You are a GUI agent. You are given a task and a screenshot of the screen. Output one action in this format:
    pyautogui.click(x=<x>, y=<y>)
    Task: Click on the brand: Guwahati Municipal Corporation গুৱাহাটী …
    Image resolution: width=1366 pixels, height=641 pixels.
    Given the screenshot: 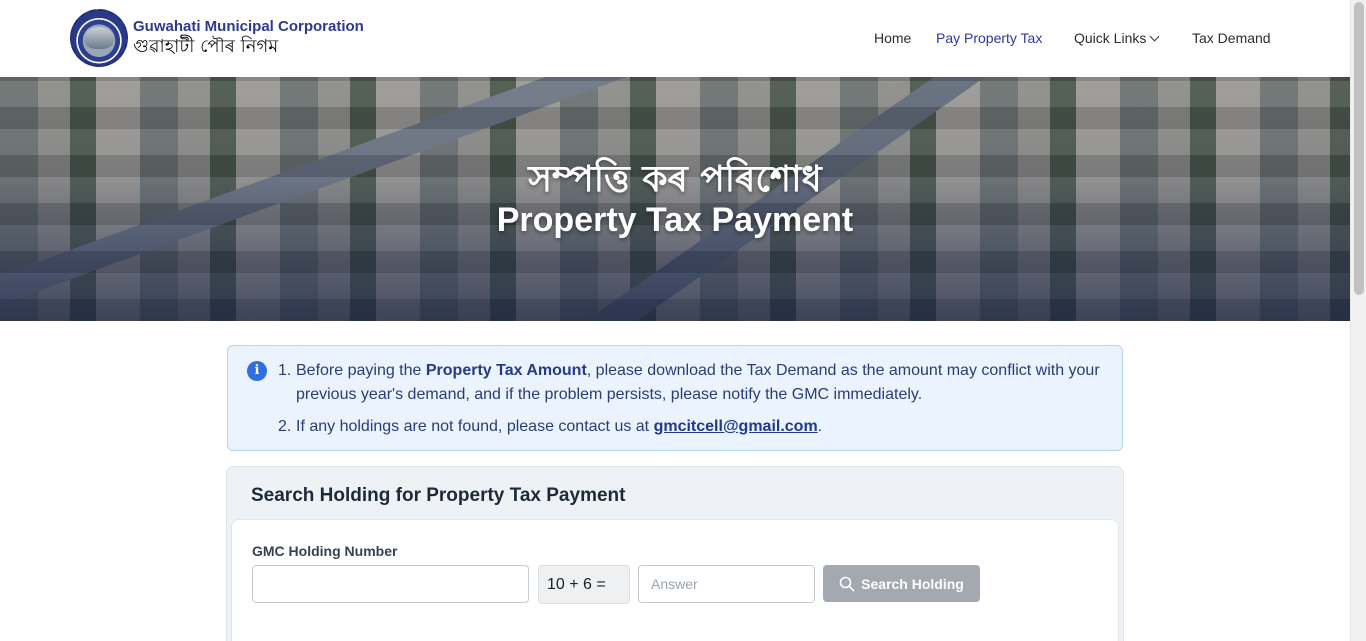 What is the action you would take?
    pyautogui.click(x=217, y=38)
    